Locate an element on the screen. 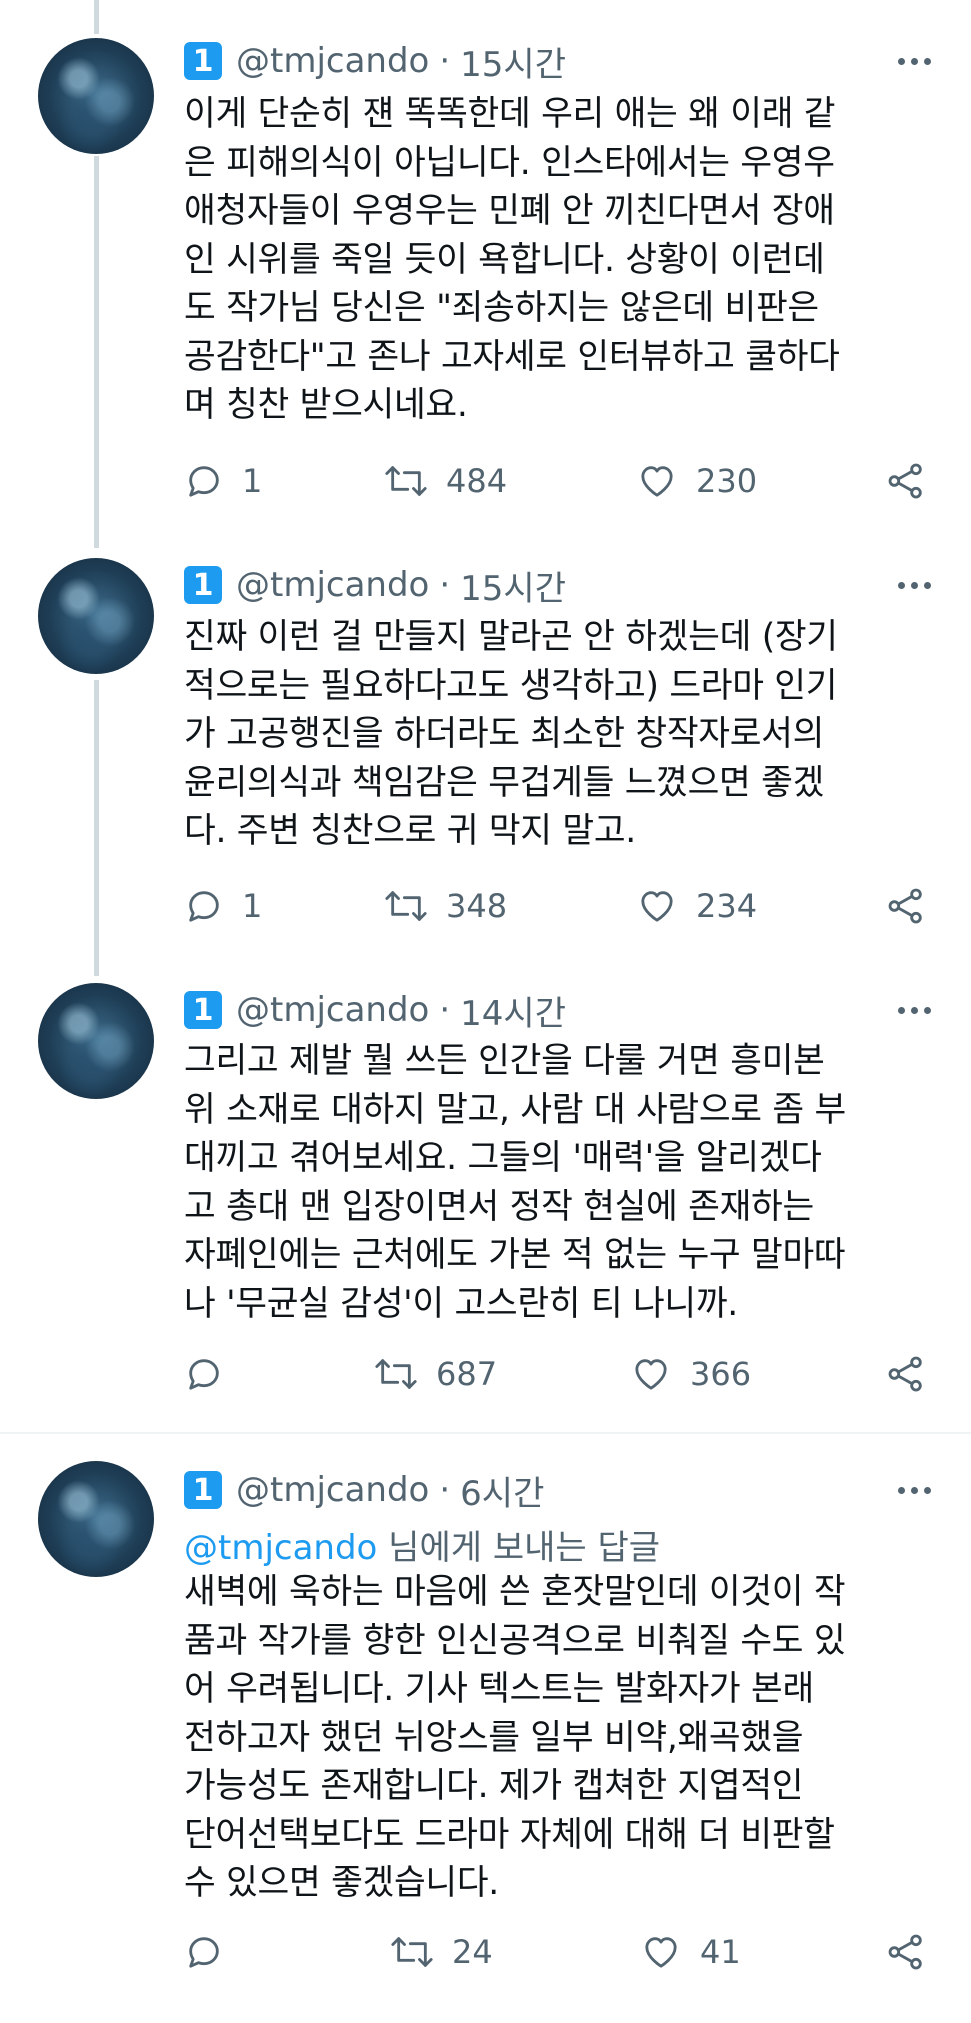  retweet-button: 24 is located at coordinates (441, 1952).